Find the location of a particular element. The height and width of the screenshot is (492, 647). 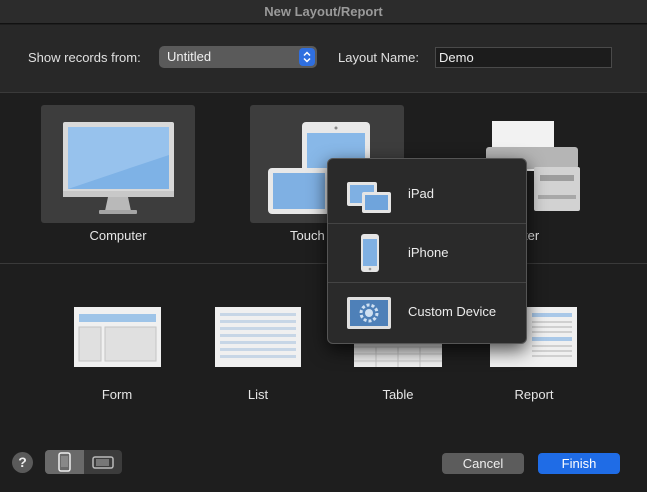

layout-name-label: Layout Name: is located at coordinates (378, 57).